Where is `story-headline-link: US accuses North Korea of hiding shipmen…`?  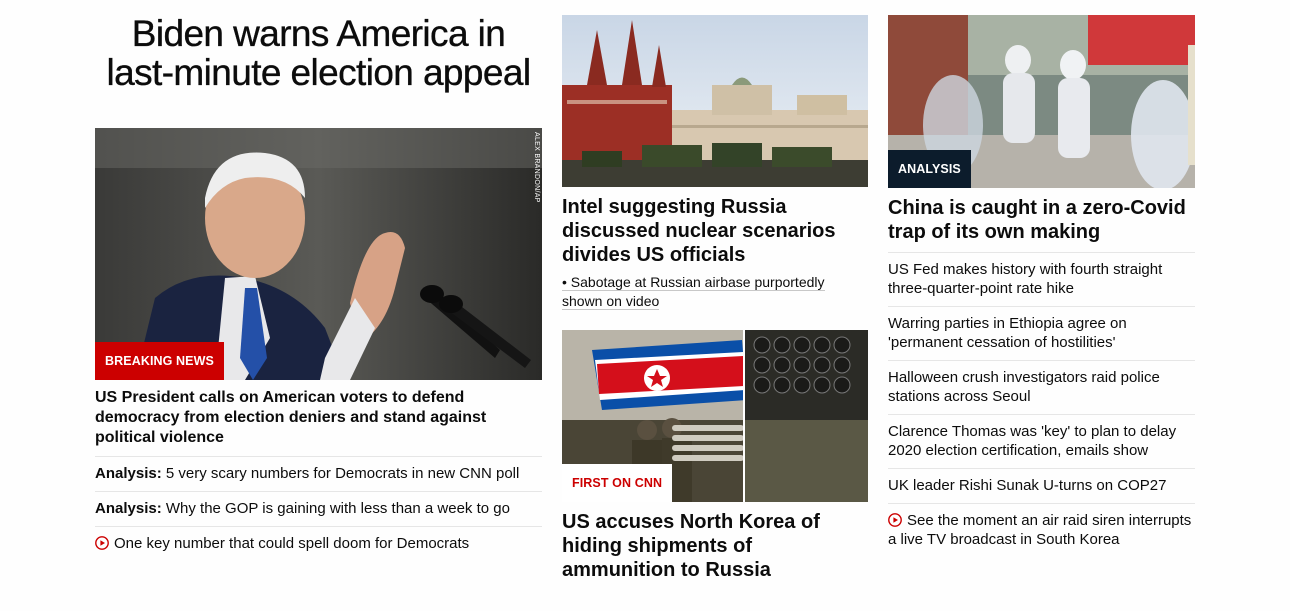 story-headline-link: US accuses North Korea of hiding shipmen… is located at coordinates (715, 546).